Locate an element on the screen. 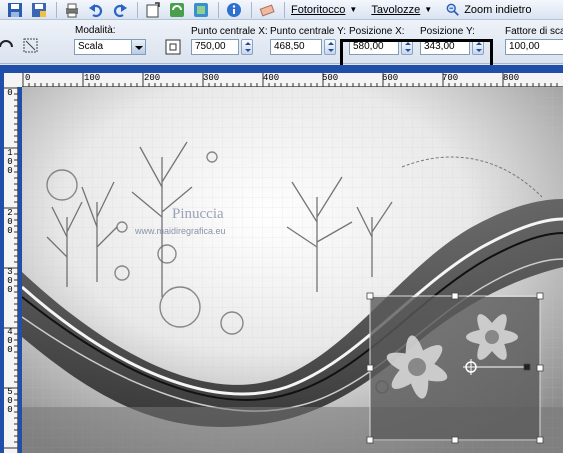 The width and height of the screenshot is (563, 453). ruler-left-label: 300 is located at coordinates (10, 281).